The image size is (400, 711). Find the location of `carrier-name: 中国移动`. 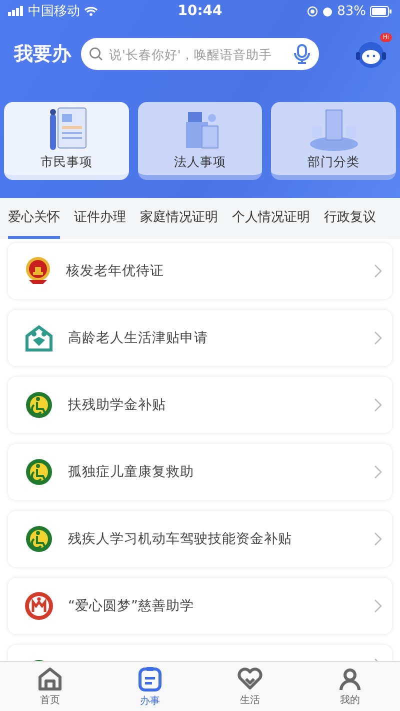

carrier-name: 中国移动 is located at coordinates (54, 11).